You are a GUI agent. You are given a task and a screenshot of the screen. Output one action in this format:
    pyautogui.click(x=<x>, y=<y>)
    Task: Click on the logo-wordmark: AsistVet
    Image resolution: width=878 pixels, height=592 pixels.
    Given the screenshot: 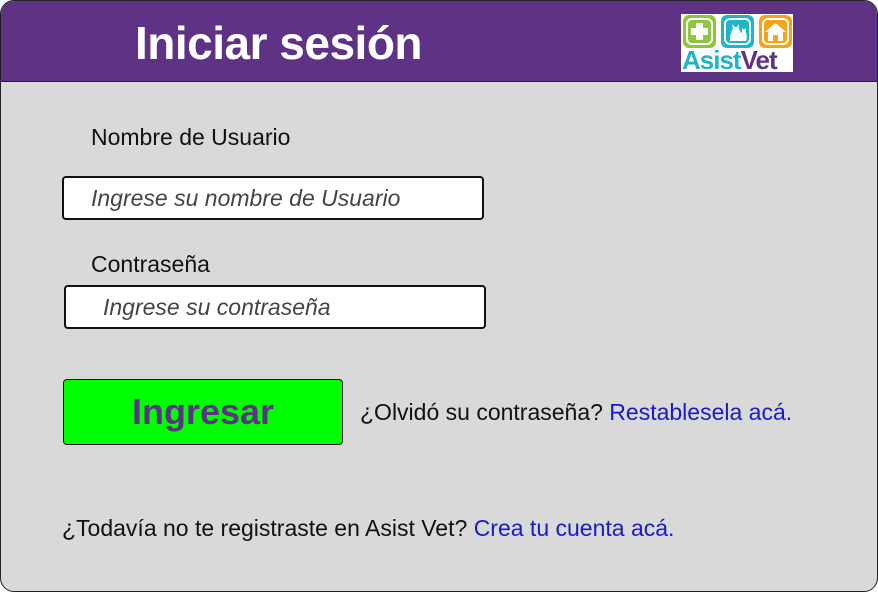 What is the action you would take?
    pyautogui.click(x=730, y=60)
    